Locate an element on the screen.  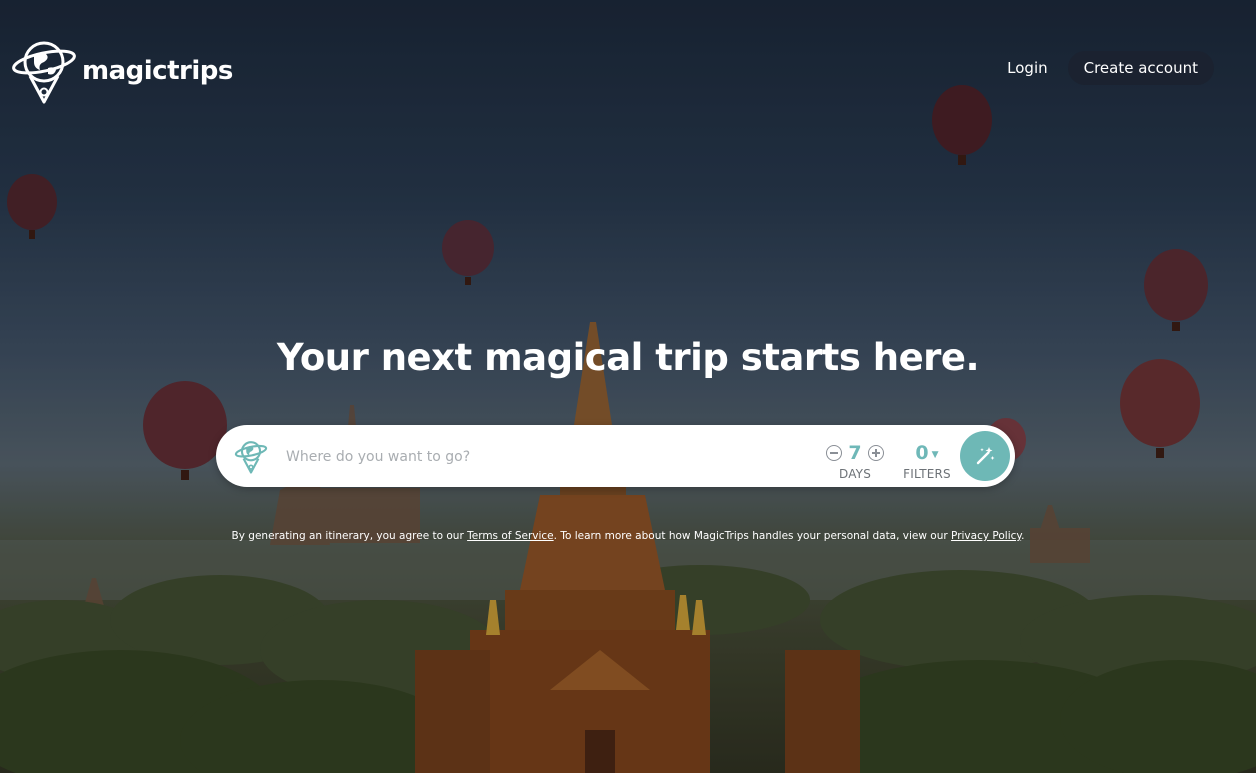
plus-circle-icon is located at coordinates (876, 453).